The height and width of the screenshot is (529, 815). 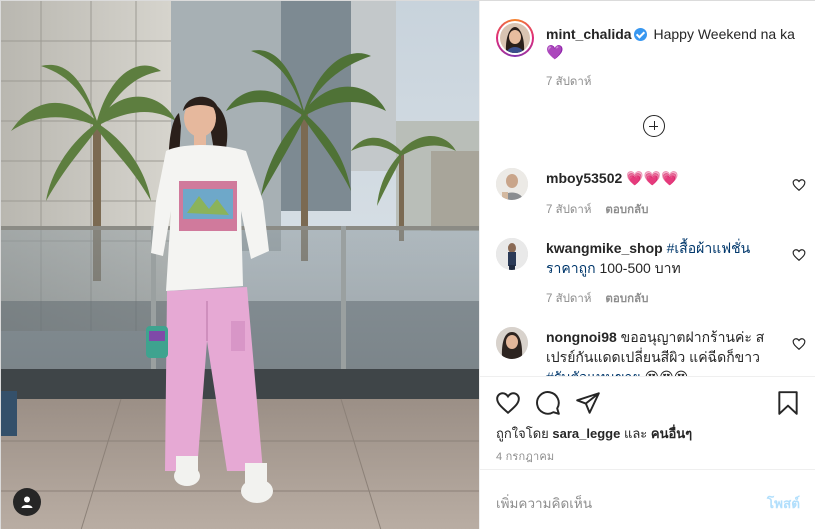 I want to click on save-button, so click(x=788, y=403).